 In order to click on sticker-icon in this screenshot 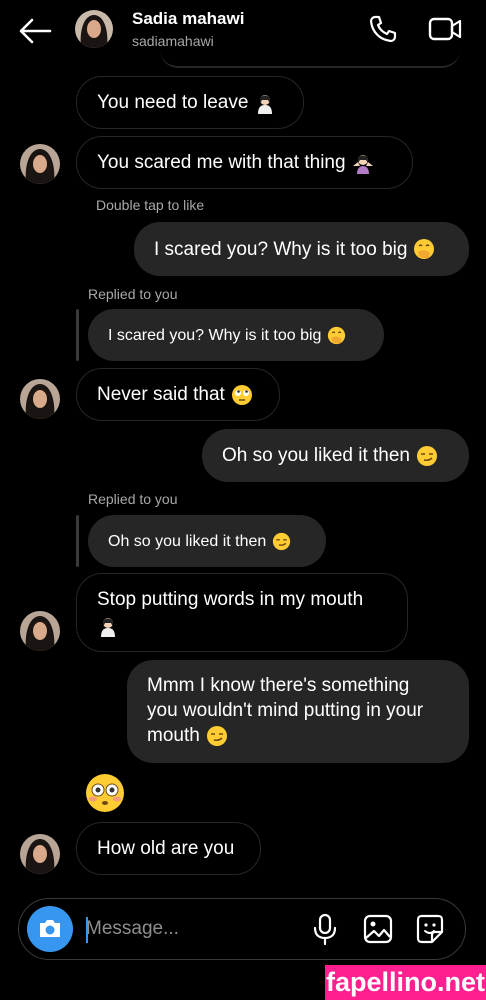, I will do `click(430, 929)`.